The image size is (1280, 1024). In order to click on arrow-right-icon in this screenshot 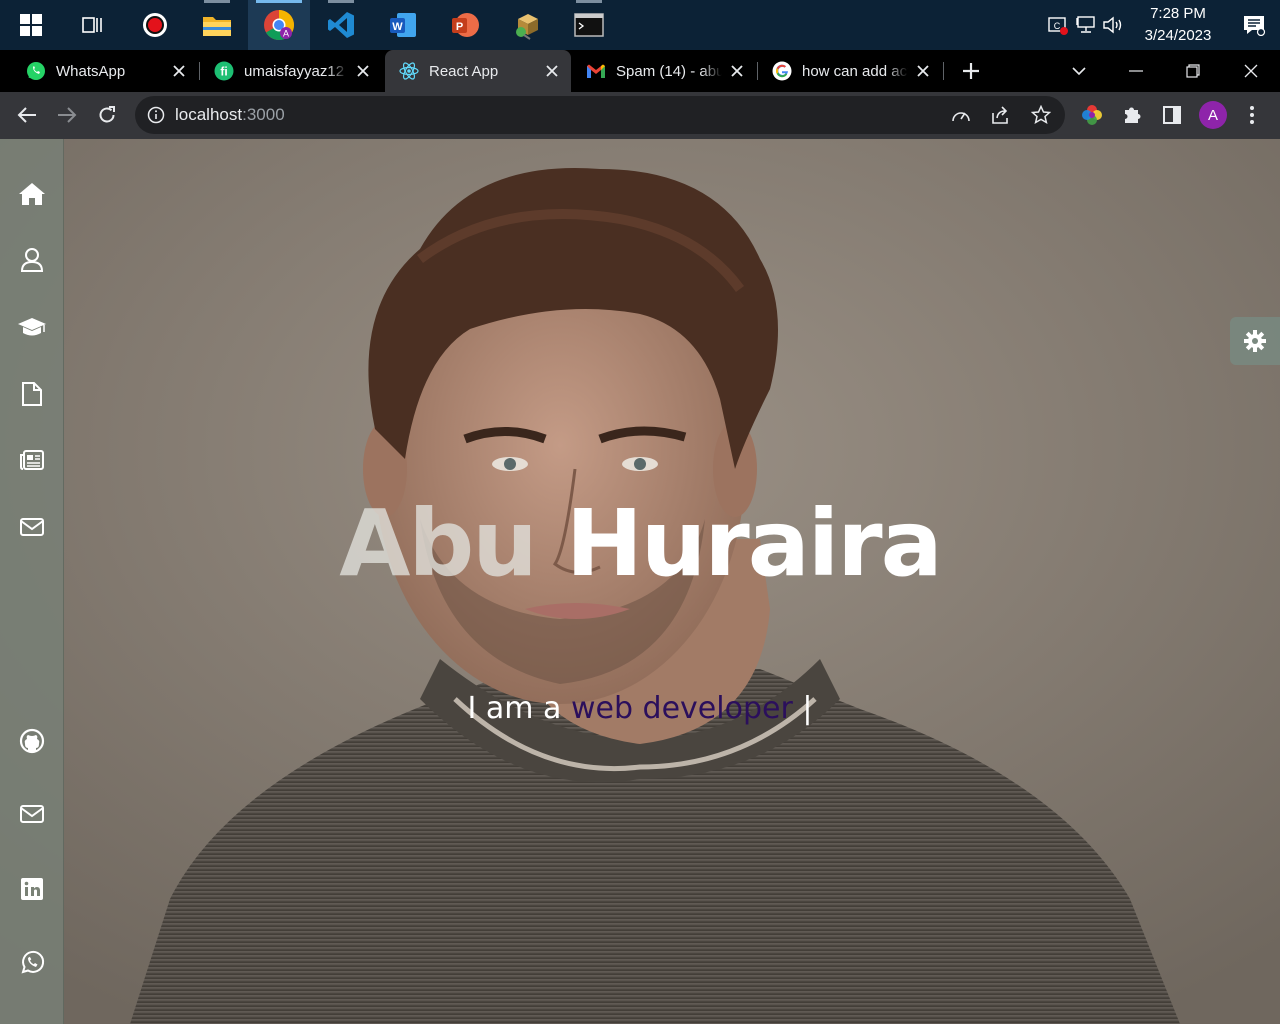, I will do `click(67, 115)`.